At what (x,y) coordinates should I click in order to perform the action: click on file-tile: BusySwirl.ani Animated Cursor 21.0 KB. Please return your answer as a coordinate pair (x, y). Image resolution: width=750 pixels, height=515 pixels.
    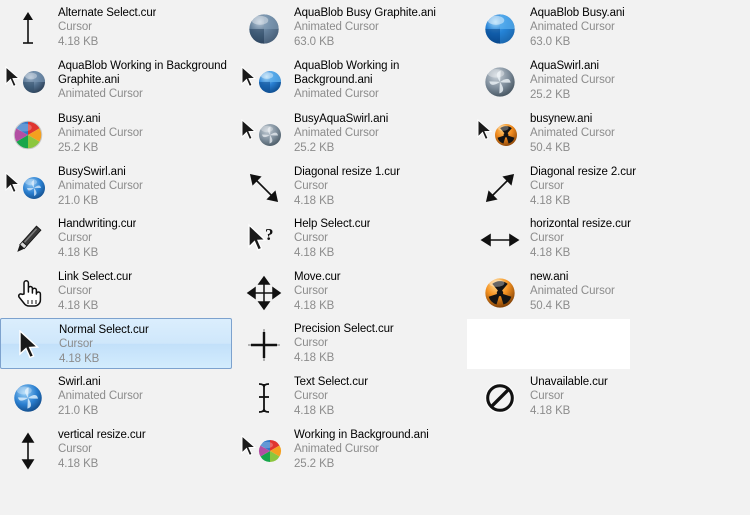
    Looking at the image, I should click on (116, 187).